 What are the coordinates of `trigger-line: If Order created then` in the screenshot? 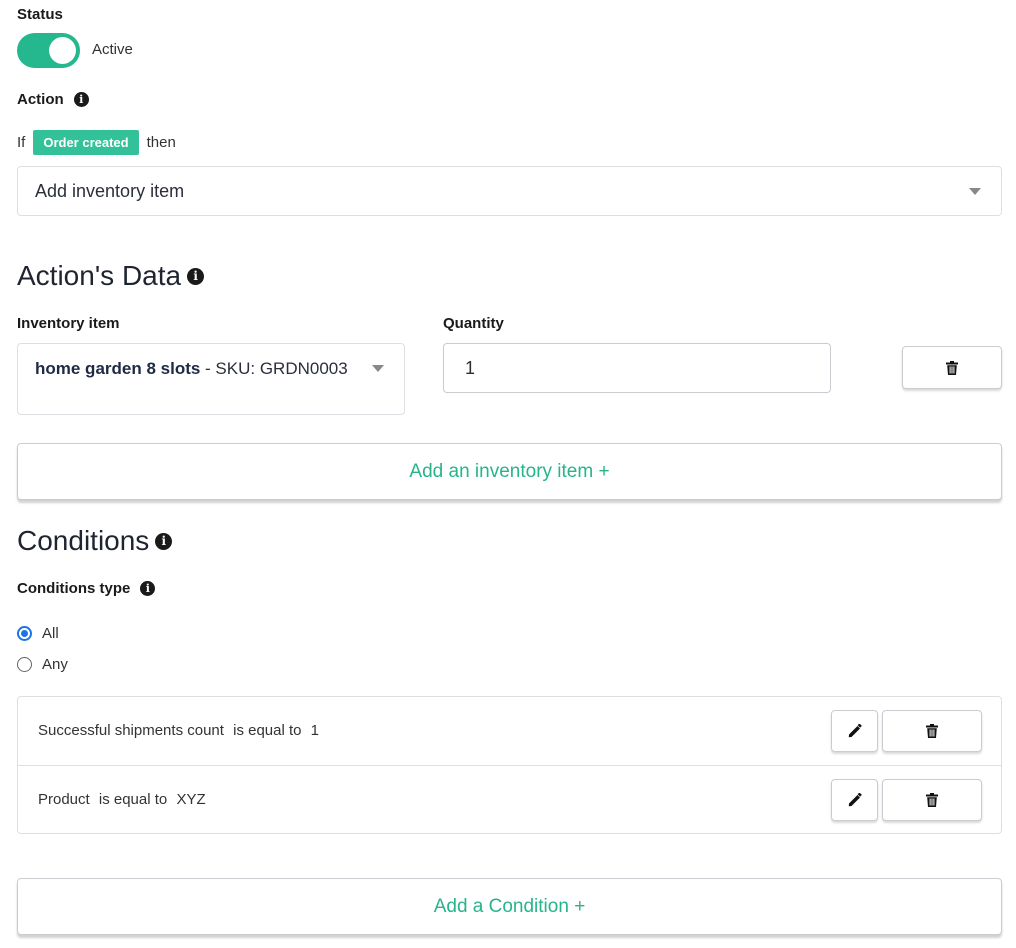 It's located at (96, 142).